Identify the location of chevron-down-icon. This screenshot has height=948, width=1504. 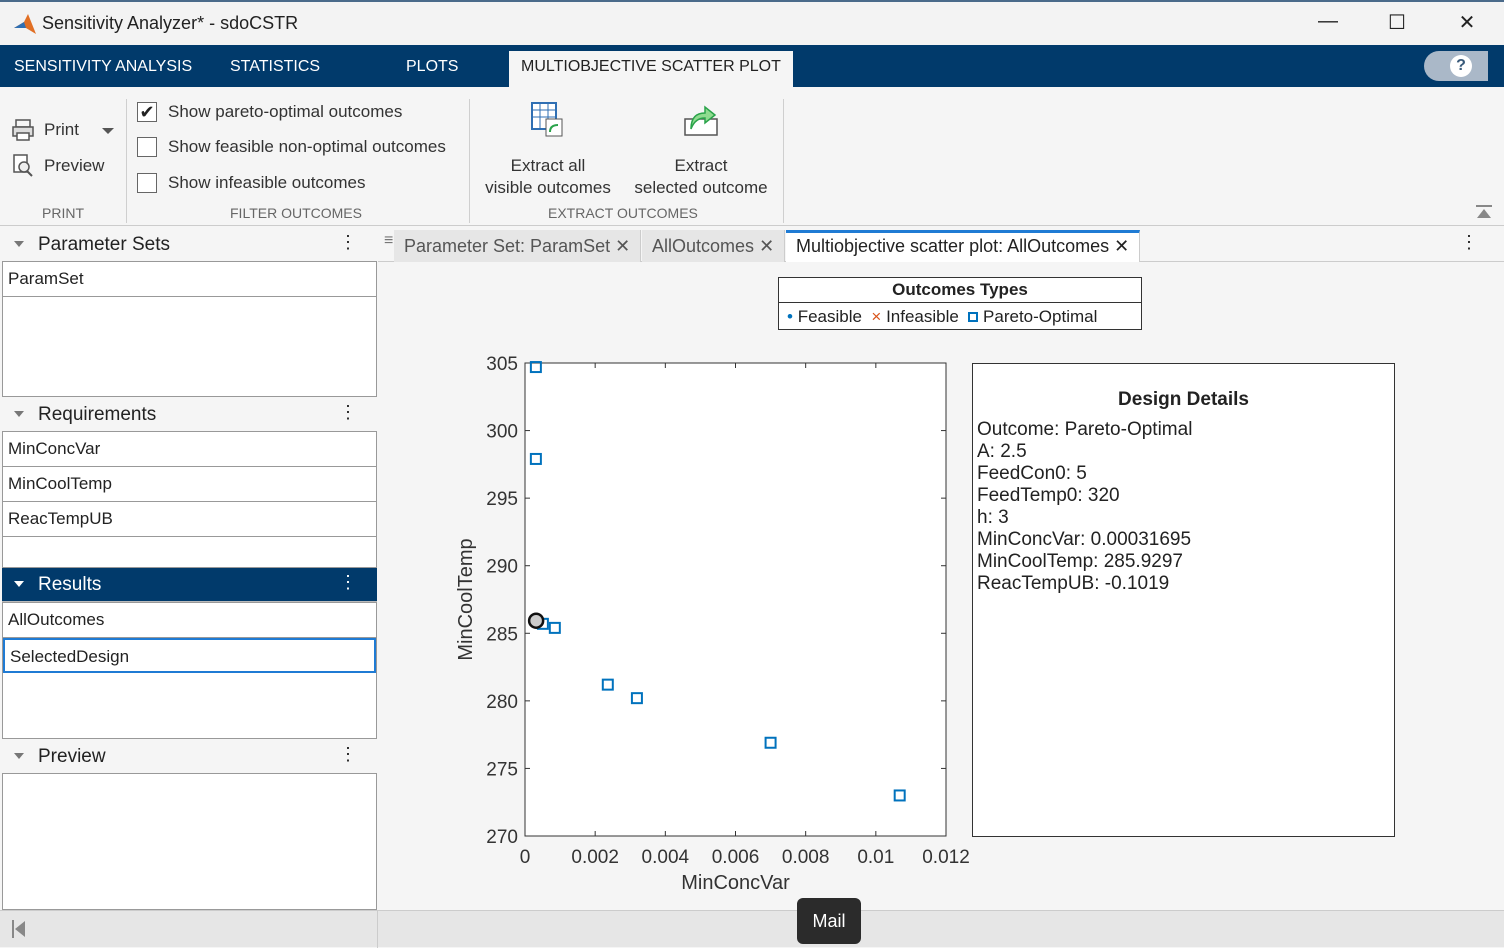
(108, 131).